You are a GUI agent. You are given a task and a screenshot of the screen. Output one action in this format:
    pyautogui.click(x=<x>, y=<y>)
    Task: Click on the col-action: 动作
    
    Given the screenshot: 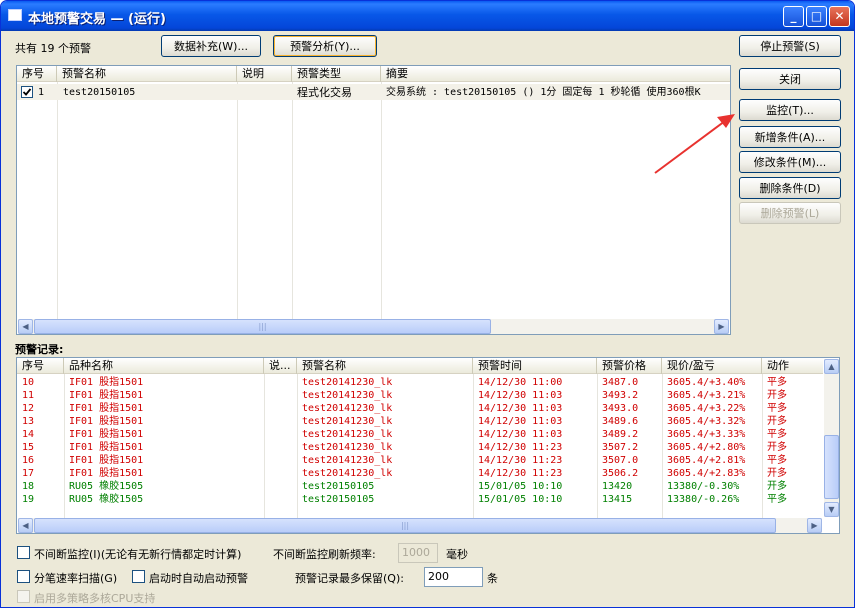 What is the action you would take?
    pyautogui.click(x=793, y=366)
    